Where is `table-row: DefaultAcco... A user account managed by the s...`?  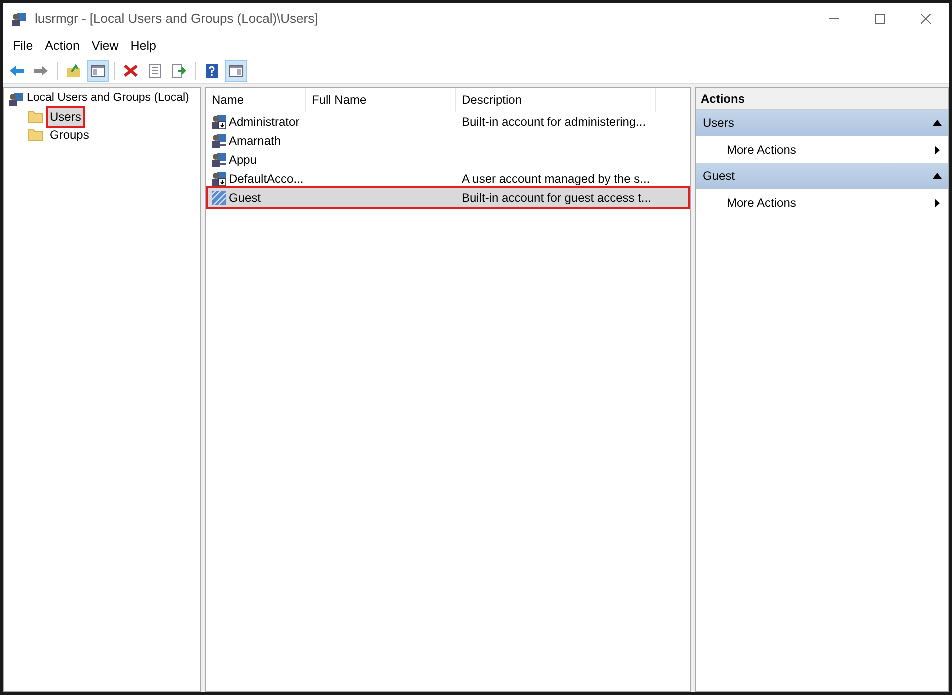 table-row: DefaultAcco... A user account managed by the s... is located at coordinates (448, 178).